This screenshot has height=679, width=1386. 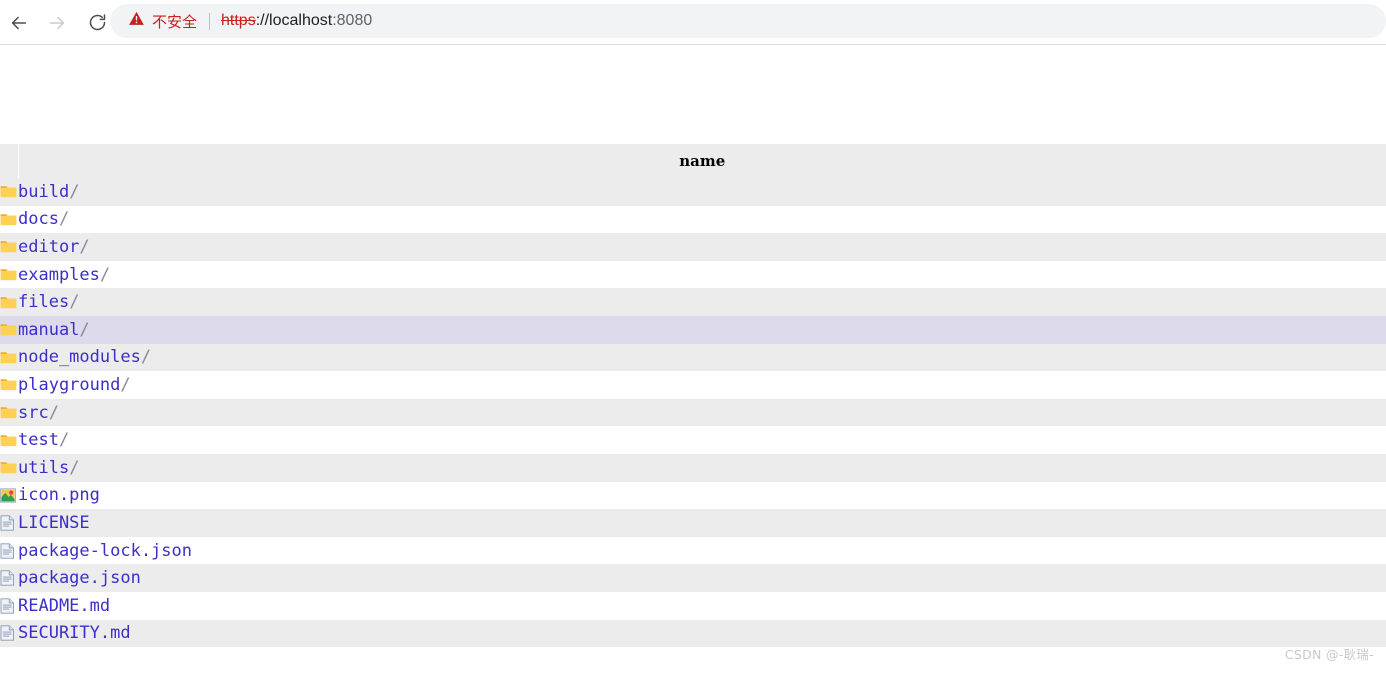 I want to click on table-row: playground/, so click(x=693, y=385).